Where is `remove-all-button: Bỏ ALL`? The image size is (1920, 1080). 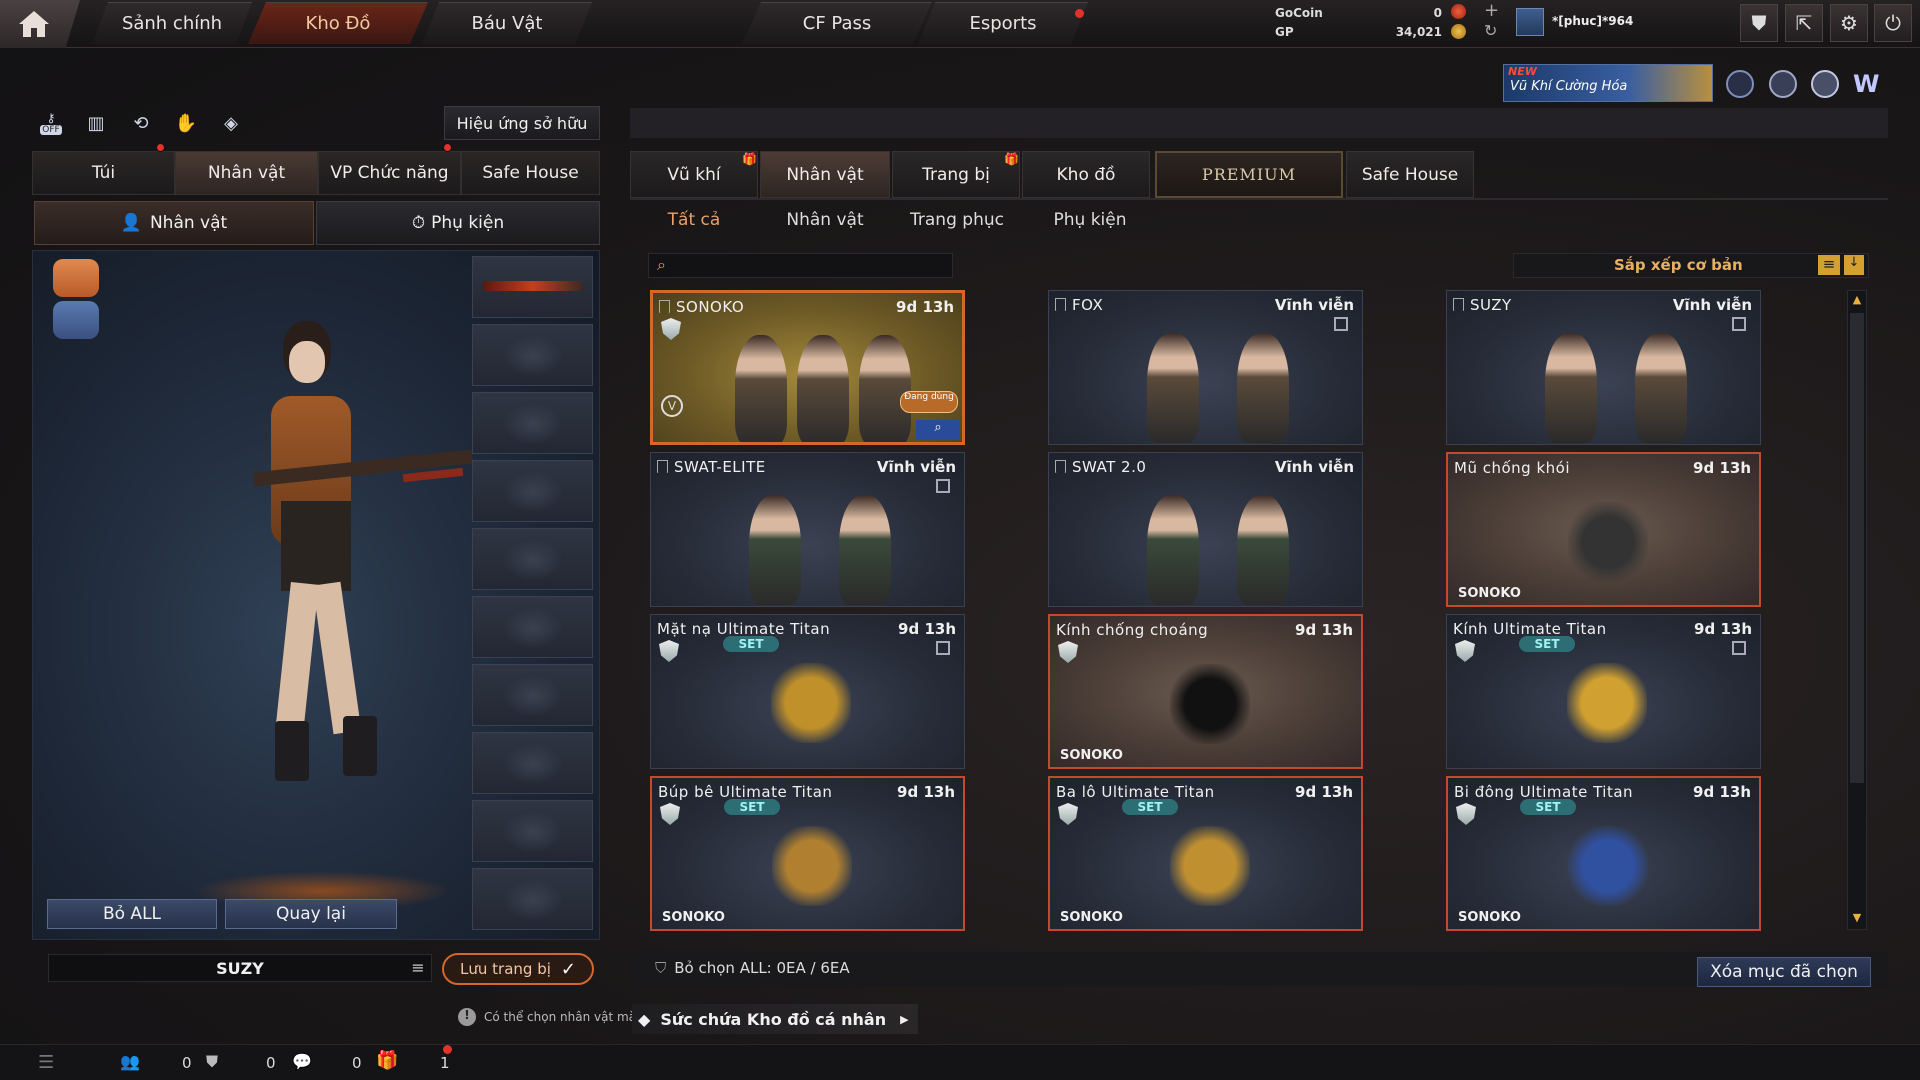 remove-all-button: Bỏ ALL is located at coordinates (132, 914).